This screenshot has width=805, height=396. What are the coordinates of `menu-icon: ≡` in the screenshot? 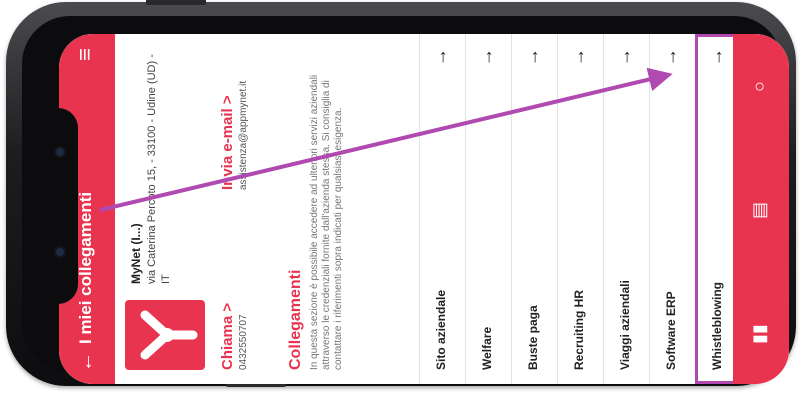 It's located at (84, 54).